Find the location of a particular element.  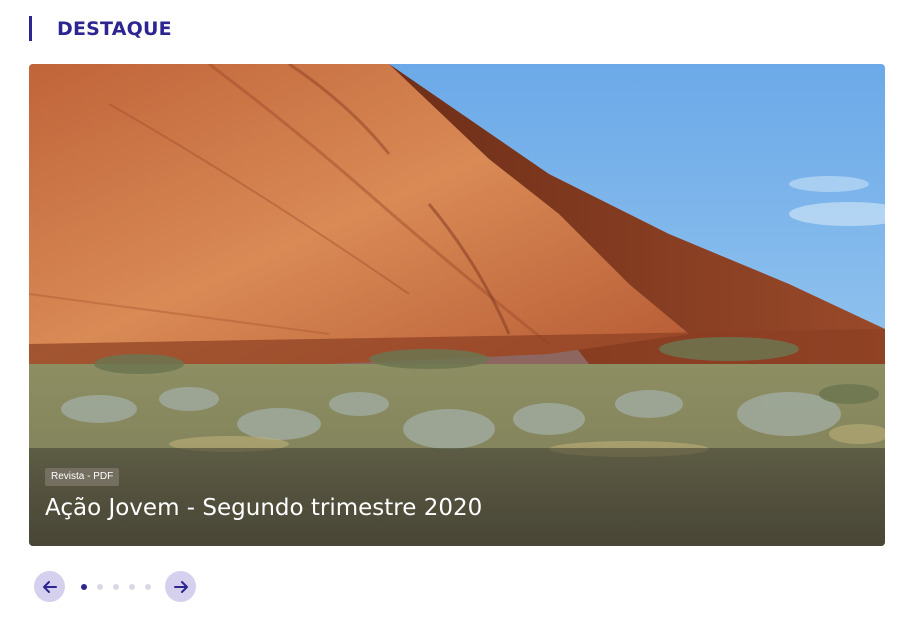

slide-title: Ação Jovem - Segundo trimestre 2020 is located at coordinates (263, 508).